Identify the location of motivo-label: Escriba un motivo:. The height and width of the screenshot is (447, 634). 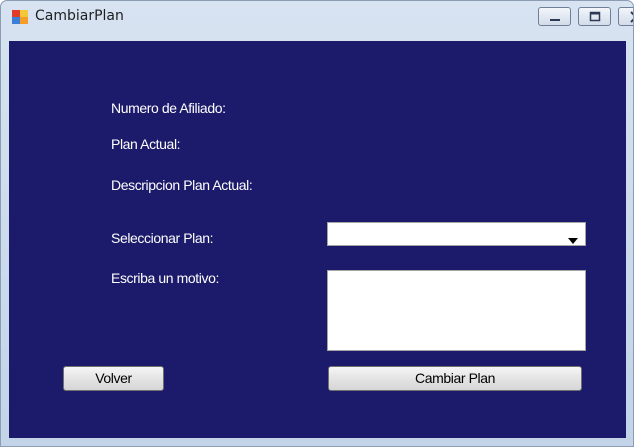
(165, 278).